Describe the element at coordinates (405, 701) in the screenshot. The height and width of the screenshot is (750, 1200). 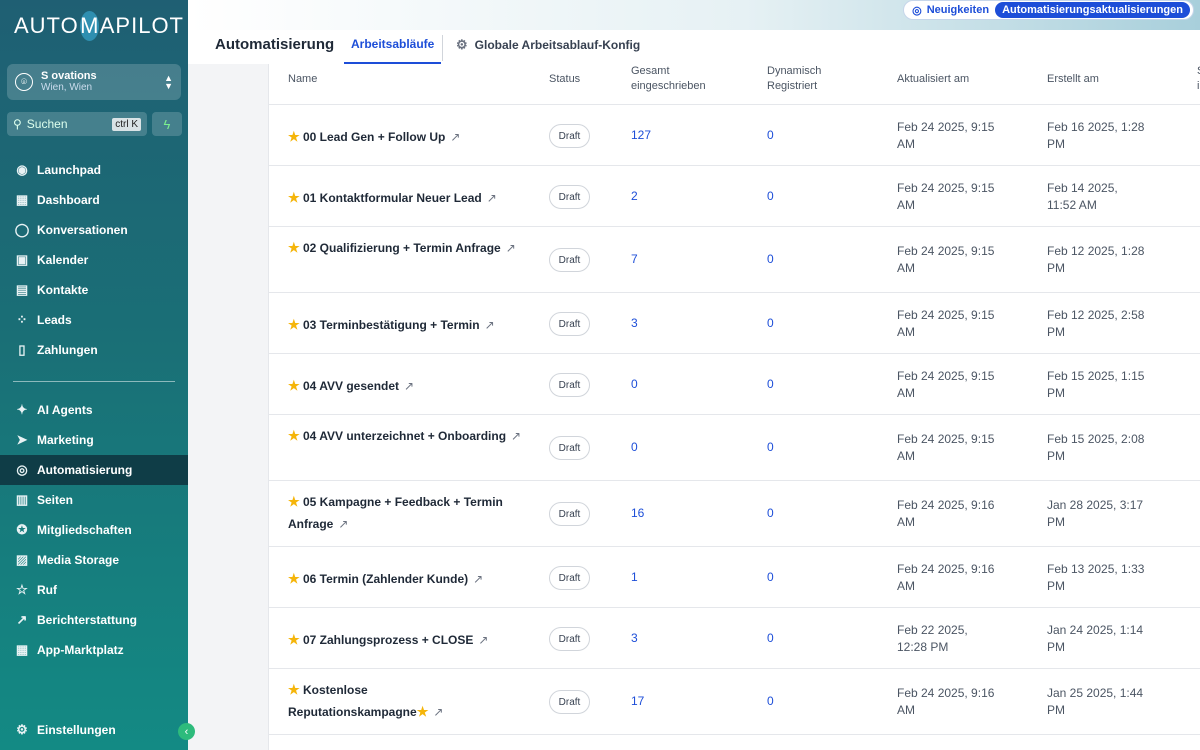
I see `workflow-name-link: ★ Kostenlose Reputationskampagne★ ↗` at that location.